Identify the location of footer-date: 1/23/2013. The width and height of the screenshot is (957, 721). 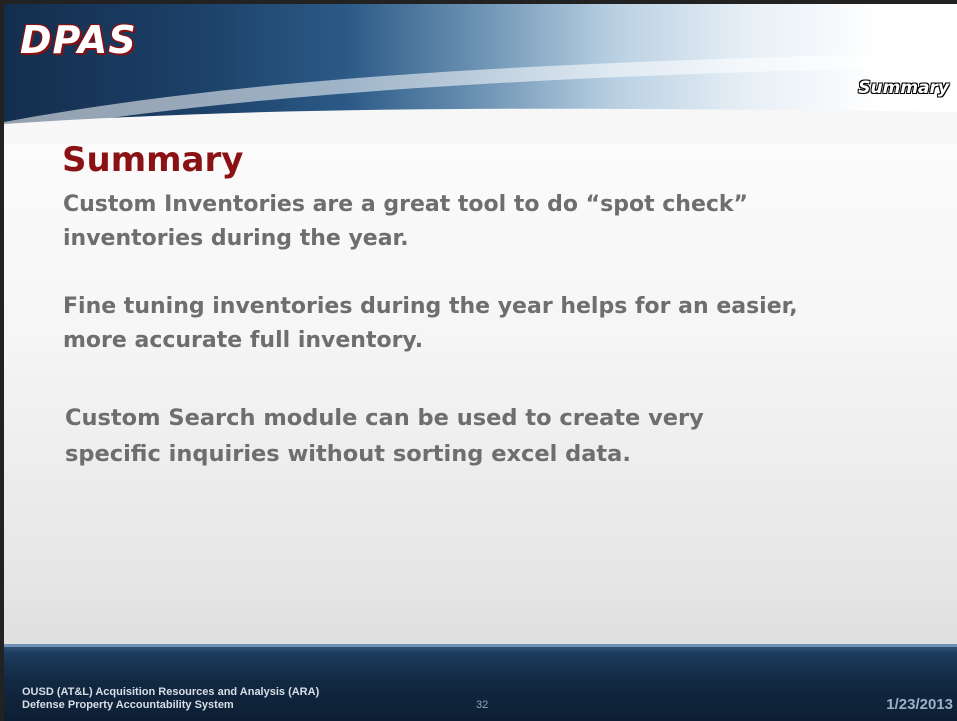
(919, 704).